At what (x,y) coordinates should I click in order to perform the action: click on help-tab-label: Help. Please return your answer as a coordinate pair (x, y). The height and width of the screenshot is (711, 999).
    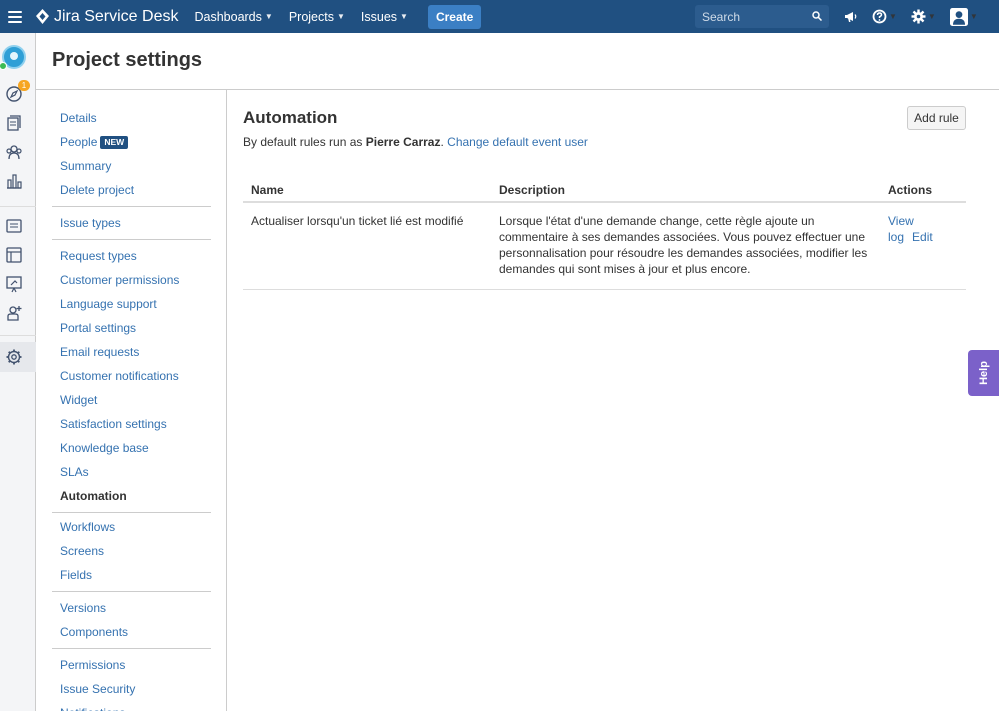
    Looking at the image, I should click on (983, 373).